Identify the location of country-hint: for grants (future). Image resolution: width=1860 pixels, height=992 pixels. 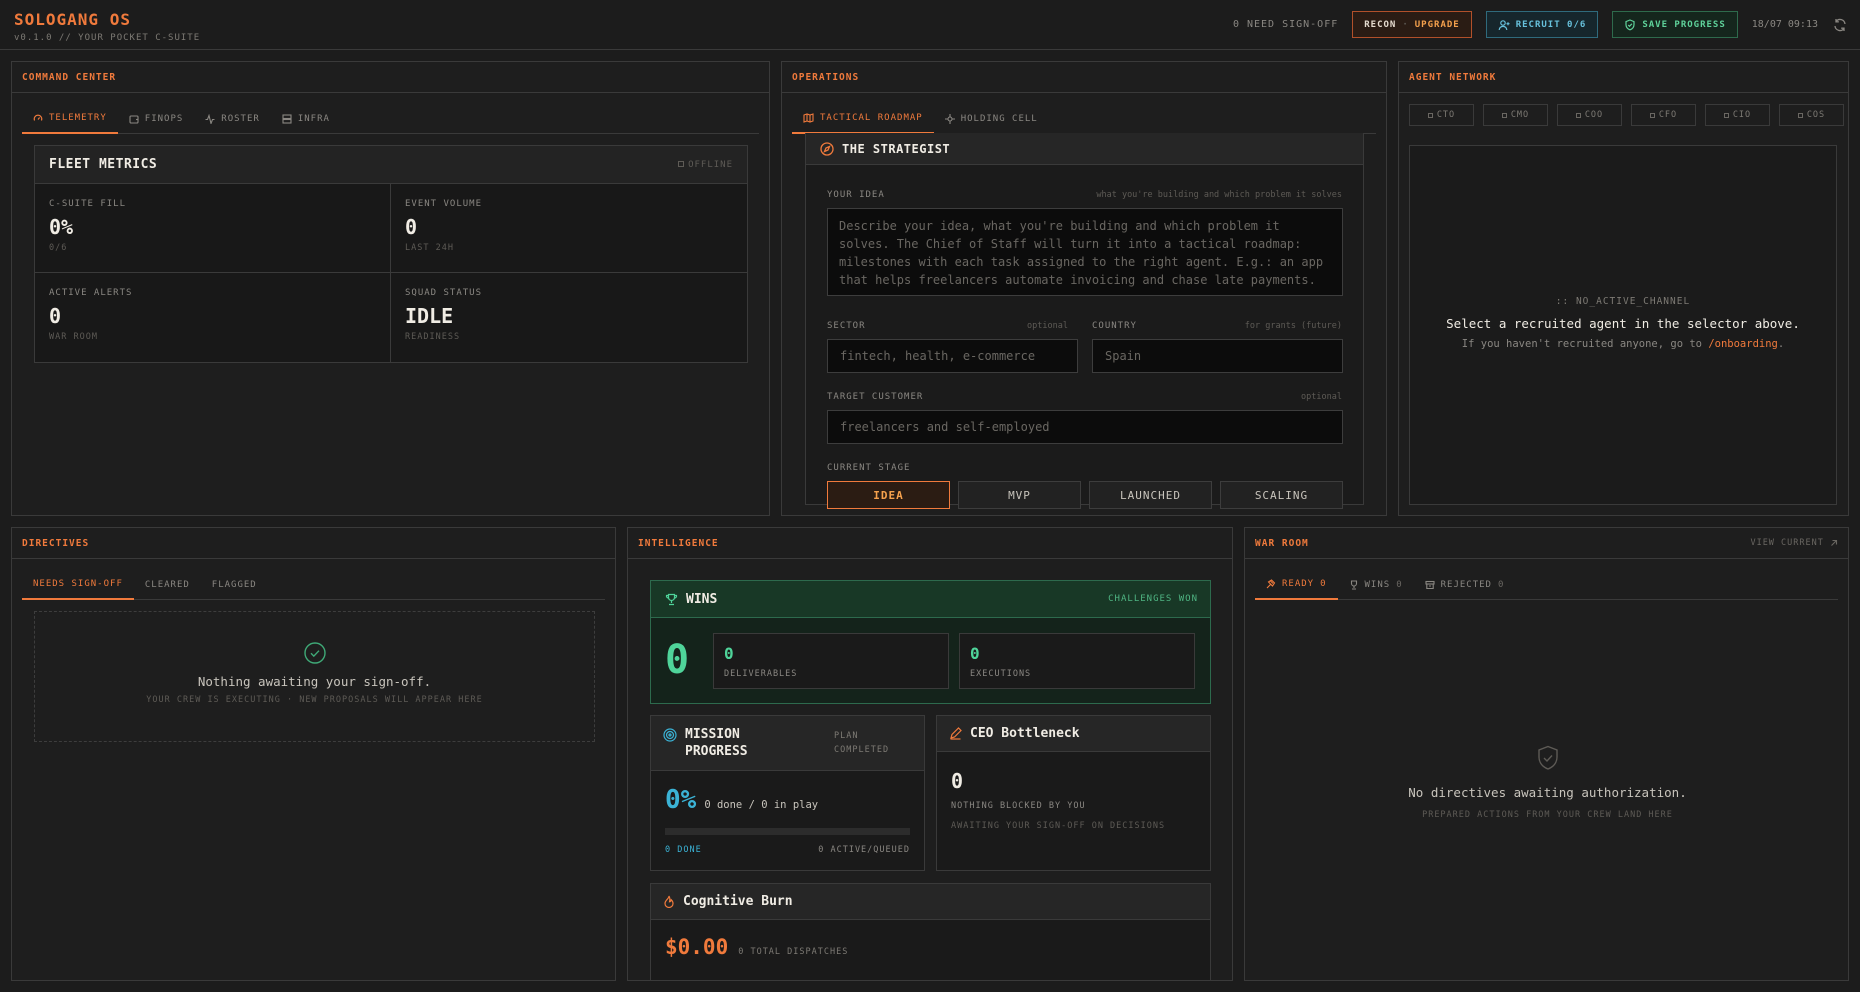
(1293, 326).